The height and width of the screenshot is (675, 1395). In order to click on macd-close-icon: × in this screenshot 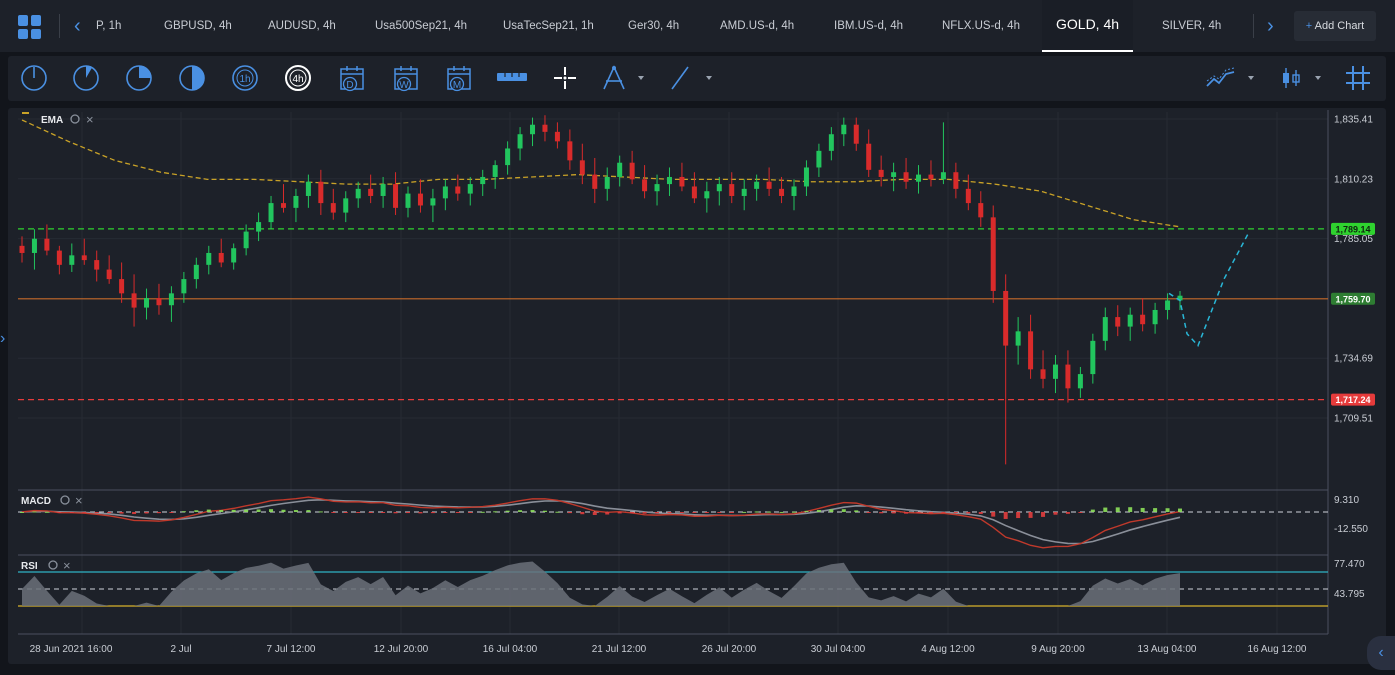, I will do `click(79, 500)`.